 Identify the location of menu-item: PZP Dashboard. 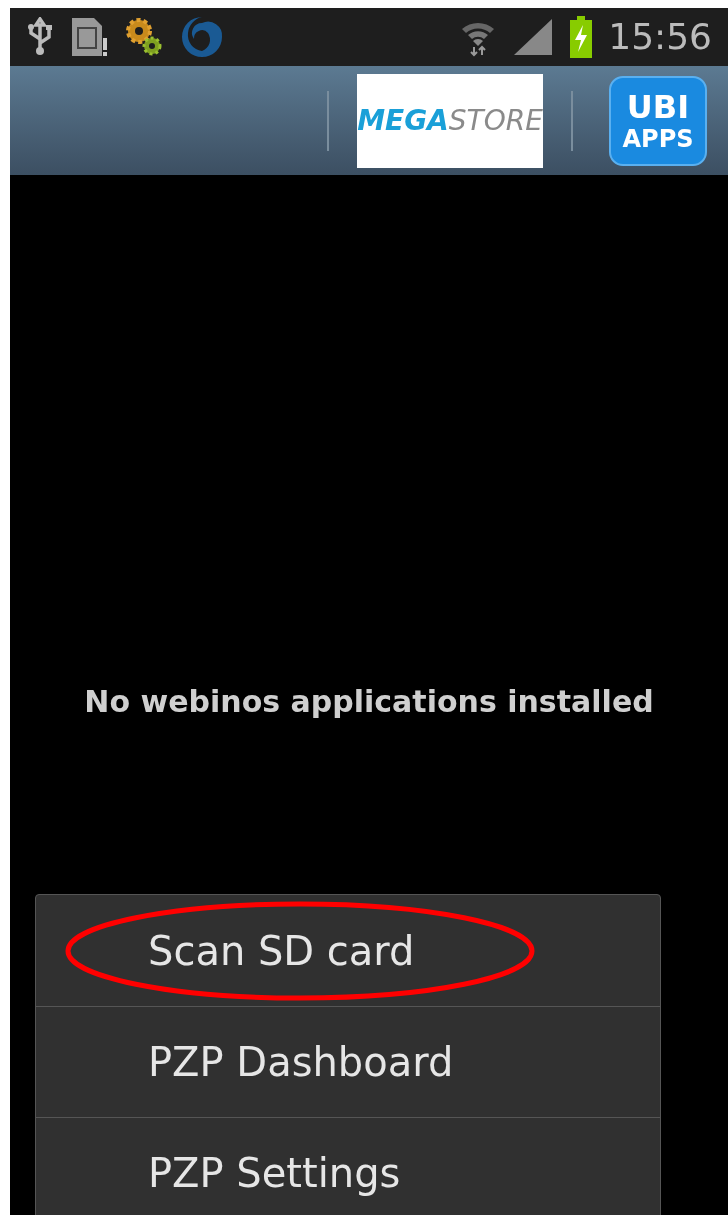
(348, 1061).